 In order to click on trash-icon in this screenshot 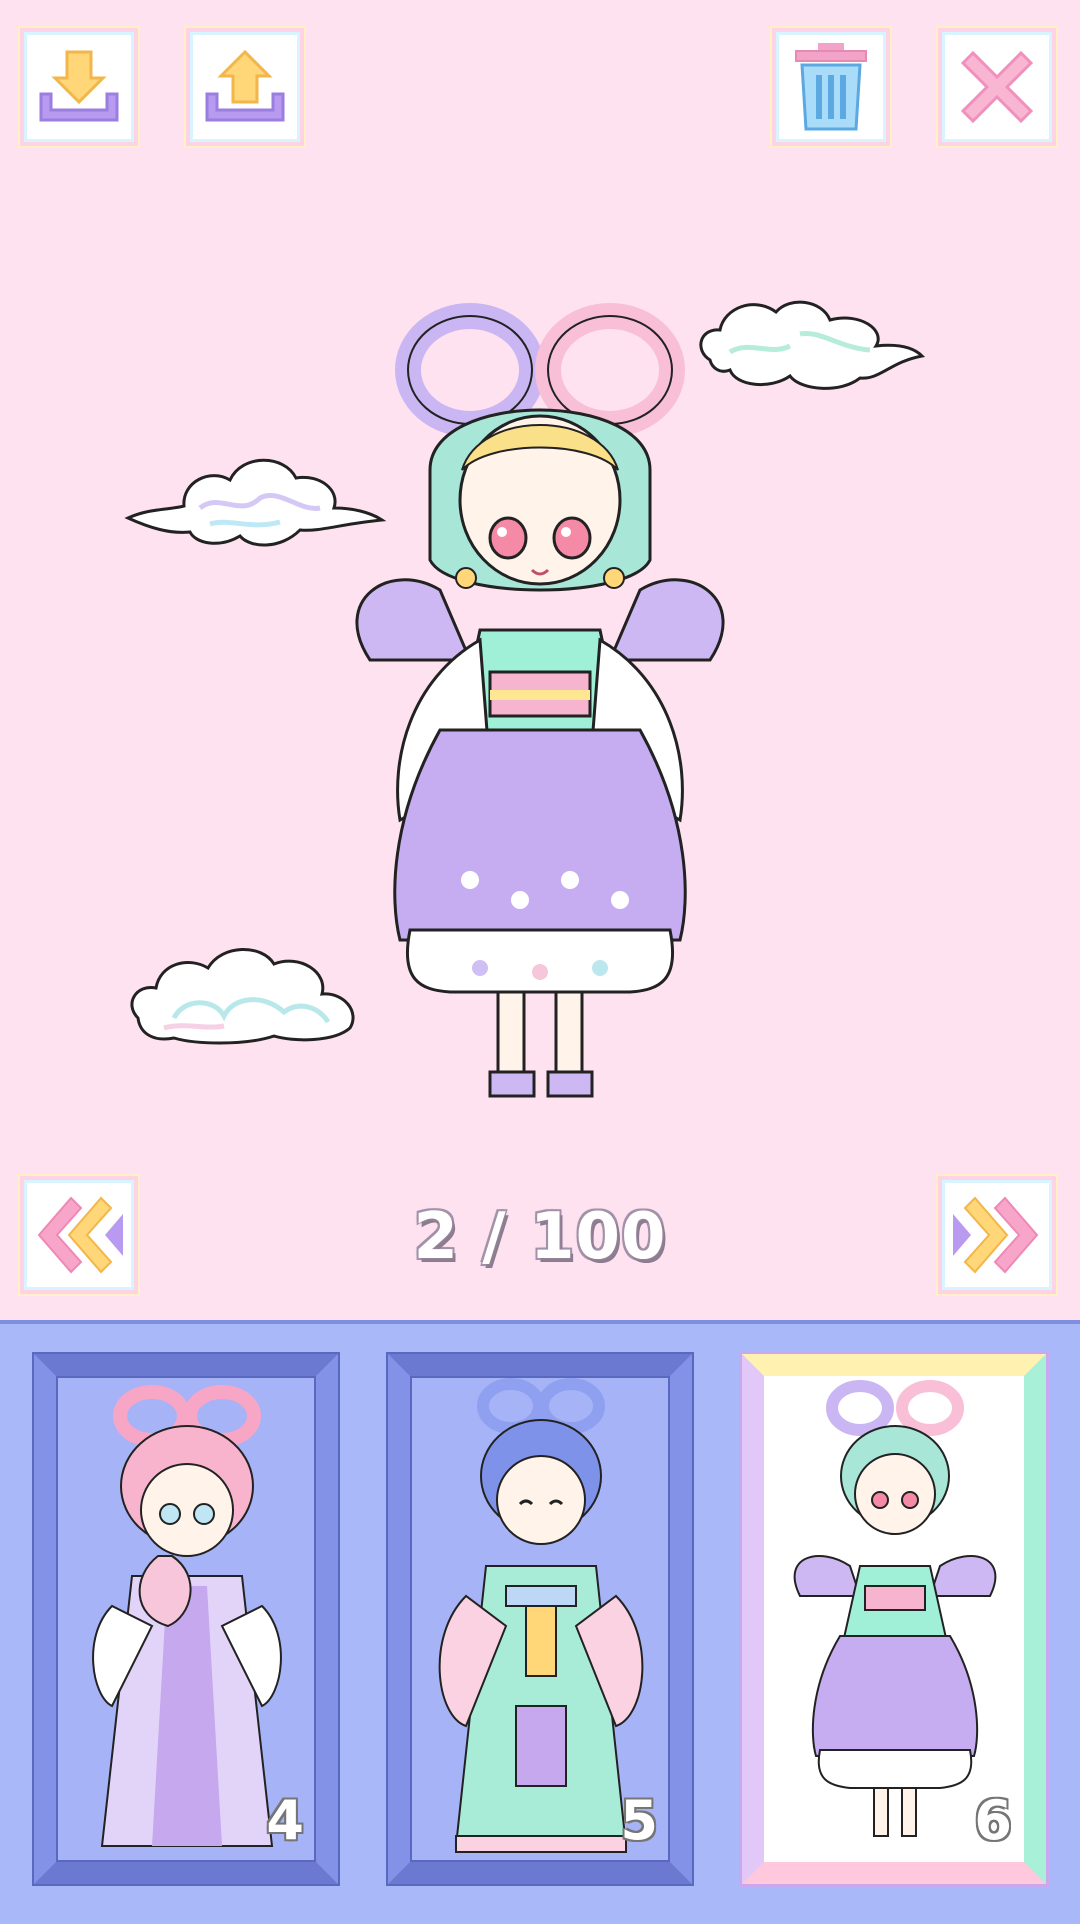, I will do `click(831, 87)`.